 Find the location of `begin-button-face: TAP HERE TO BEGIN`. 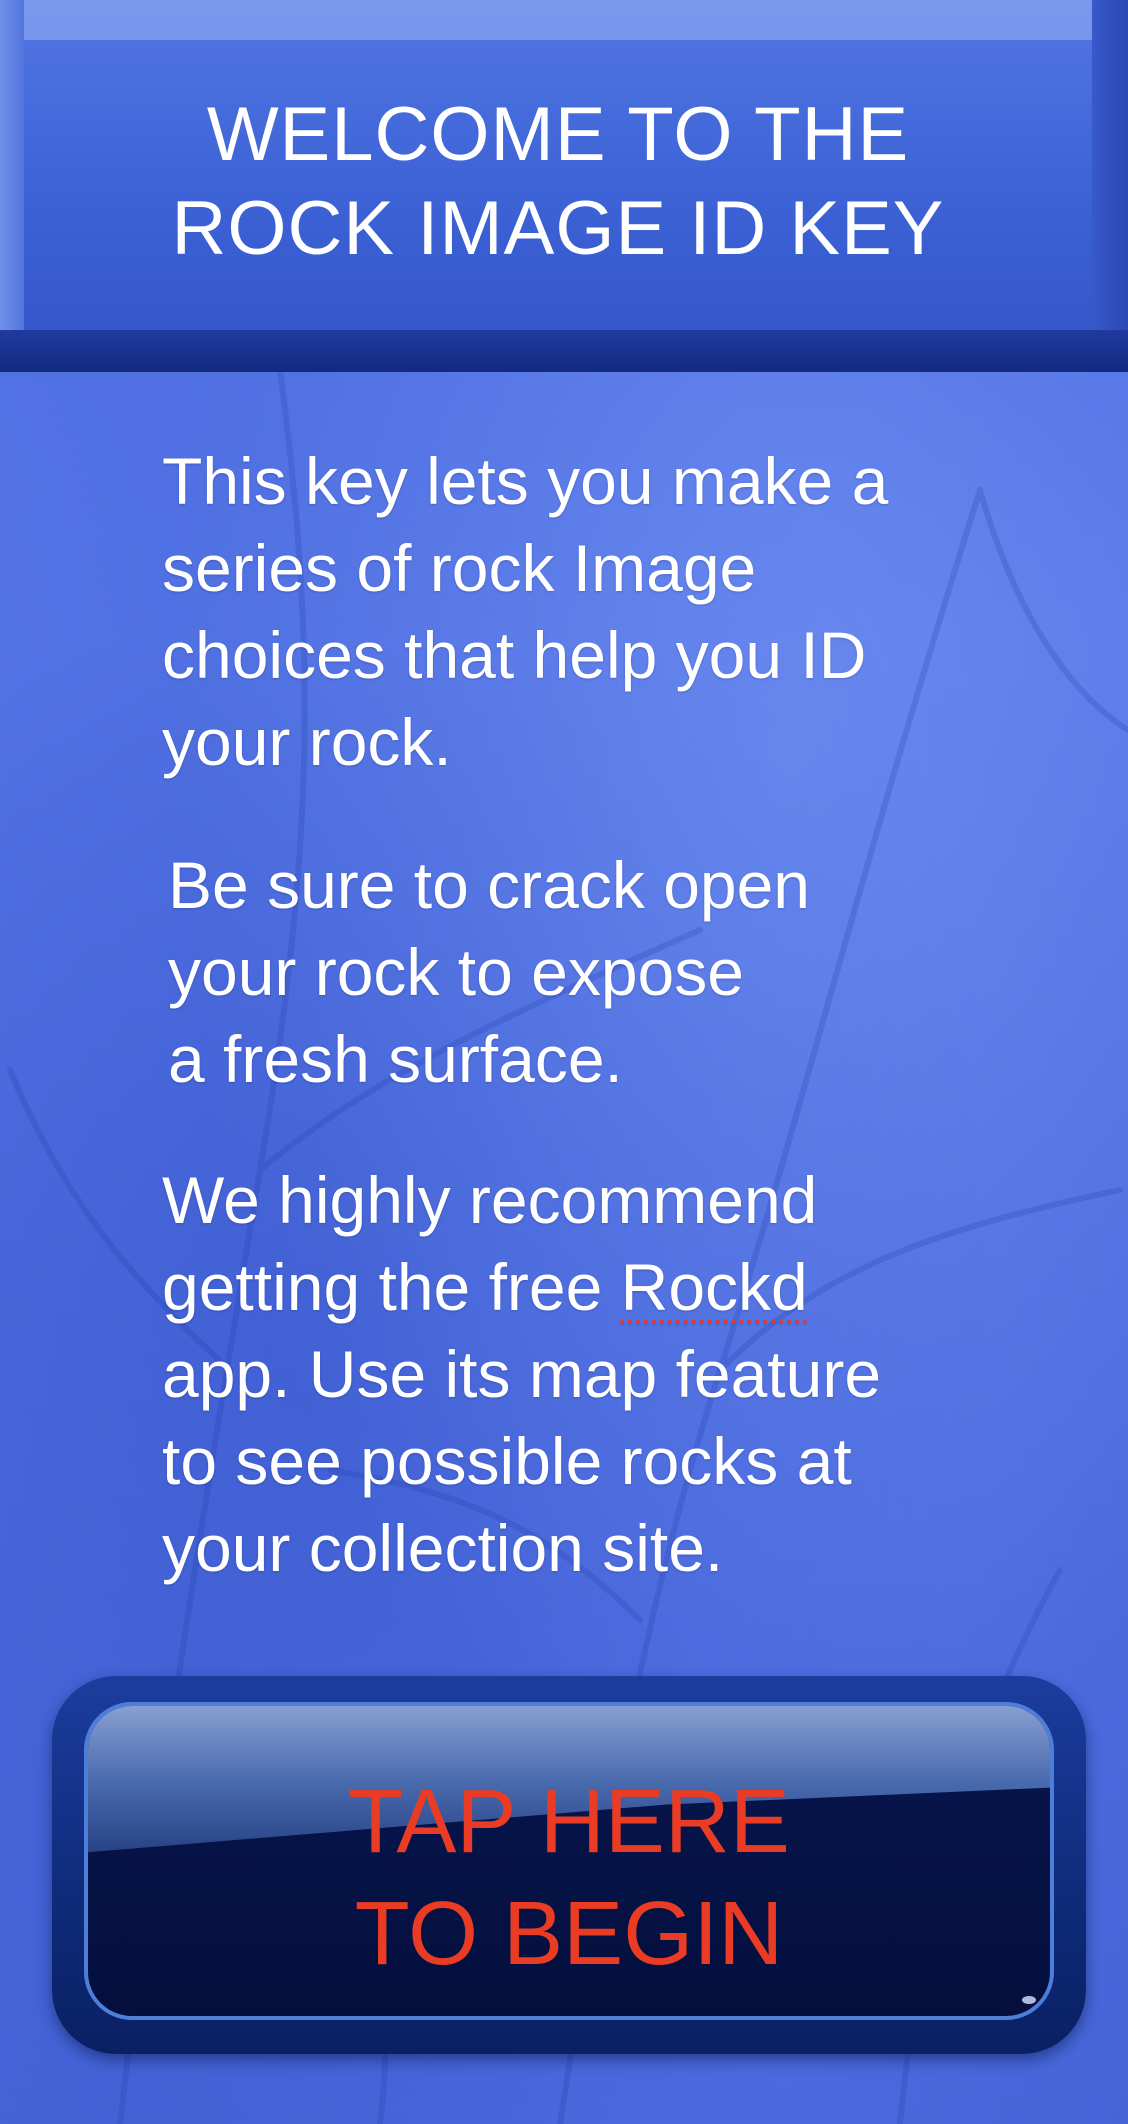

begin-button-face: TAP HERE TO BEGIN is located at coordinates (569, 1861).